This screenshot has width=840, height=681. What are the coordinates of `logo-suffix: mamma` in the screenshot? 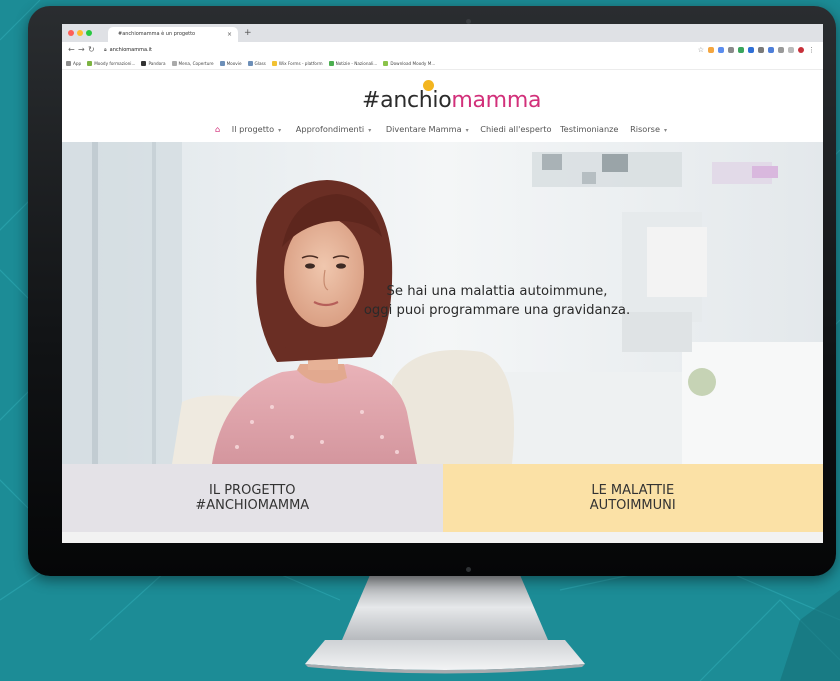 It's located at (496, 100).